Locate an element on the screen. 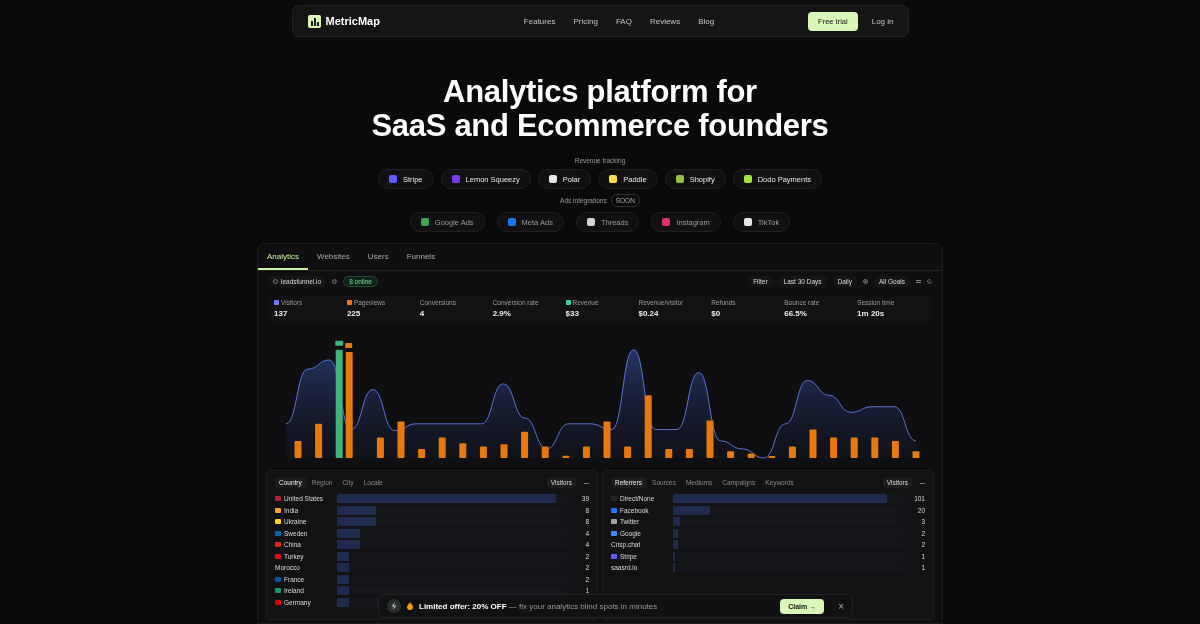 The image size is (1200, 624). bolt-icon is located at coordinates (394, 606).